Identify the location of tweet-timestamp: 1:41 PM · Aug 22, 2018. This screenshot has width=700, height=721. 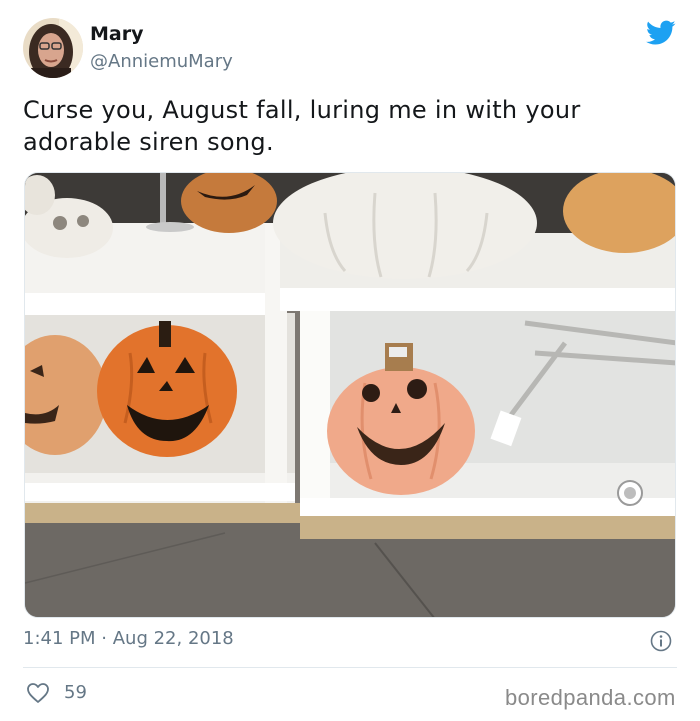
(128, 638).